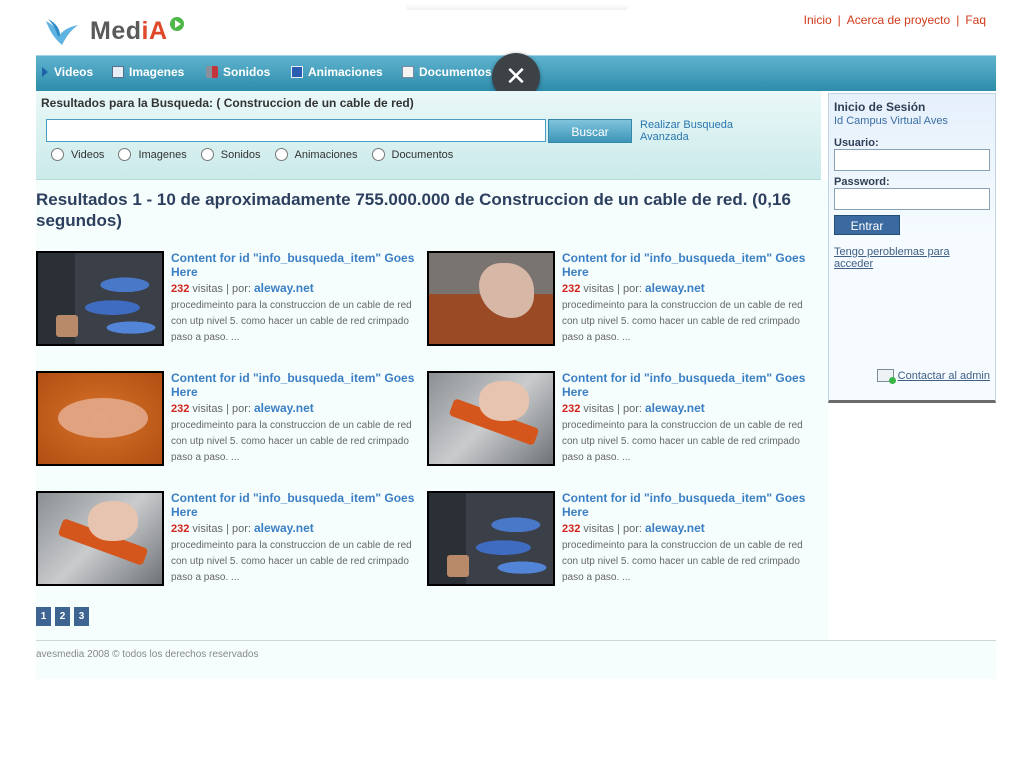 The height and width of the screenshot is (768, 1024). I want to click on filter-radio-videos: Videos, so click(77, 154).